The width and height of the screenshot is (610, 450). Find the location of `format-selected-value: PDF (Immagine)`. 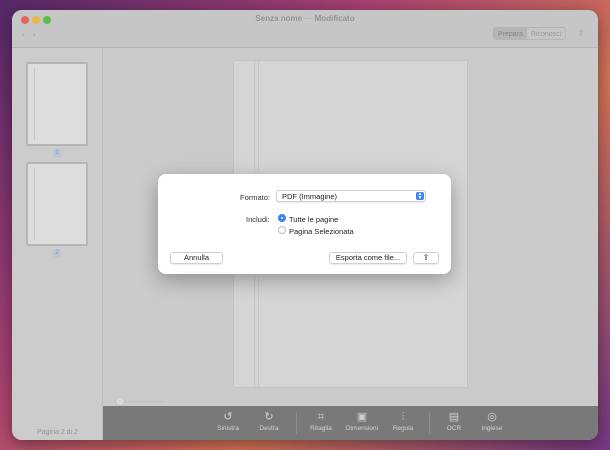

format-selected-value: PDF (Immagine) is located at coordinates (310, 196).